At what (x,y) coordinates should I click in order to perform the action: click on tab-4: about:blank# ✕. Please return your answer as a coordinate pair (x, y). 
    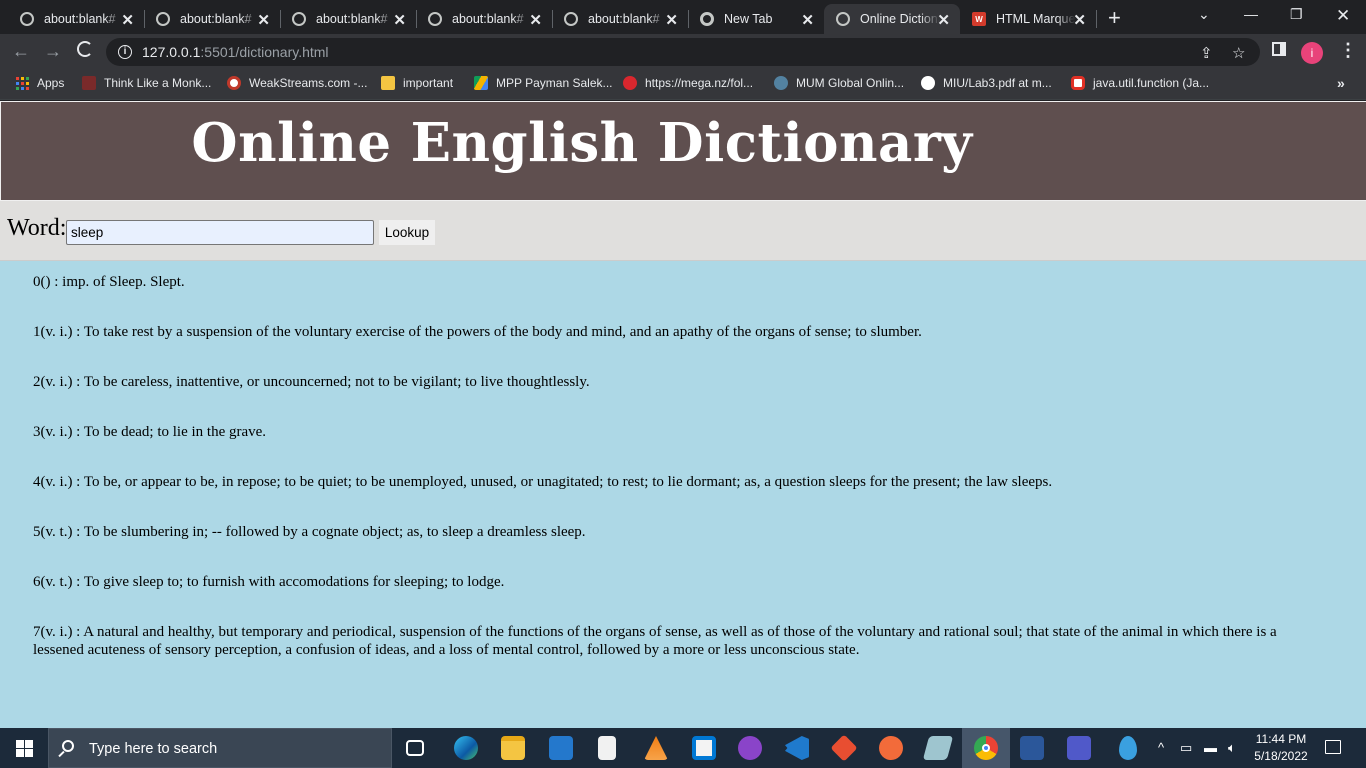
    Looking at the image, I should click on (480, 19).